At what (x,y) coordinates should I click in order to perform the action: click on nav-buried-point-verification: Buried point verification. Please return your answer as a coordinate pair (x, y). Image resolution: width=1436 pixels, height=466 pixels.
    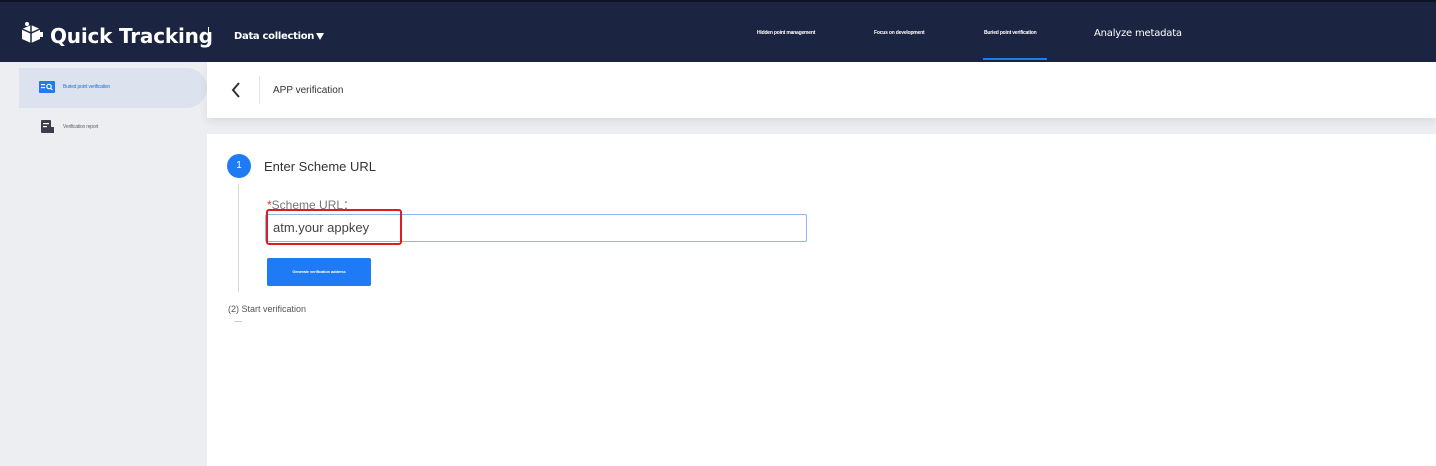
    Looking at the image, I should click on (1010, 33).